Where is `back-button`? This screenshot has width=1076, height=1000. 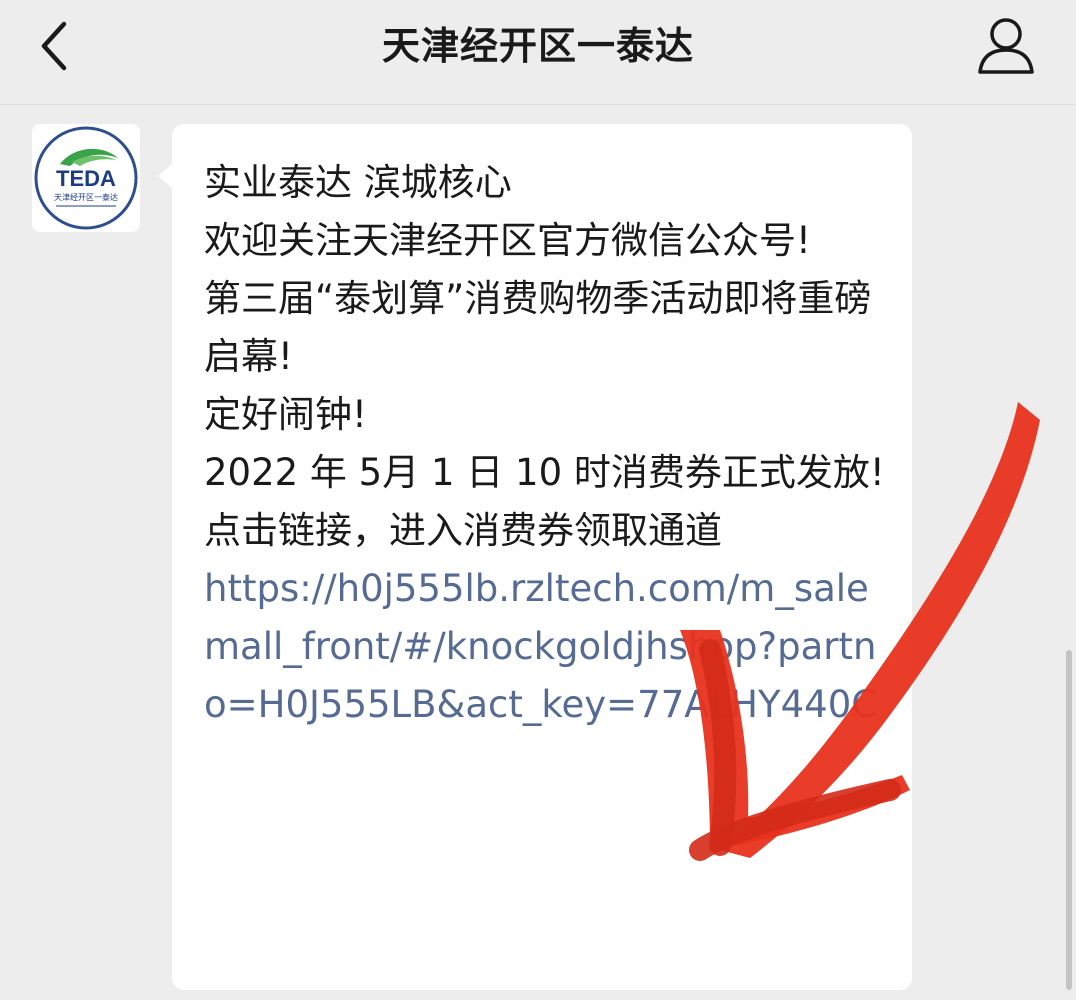 back-button is located at coordinates (56, 46).